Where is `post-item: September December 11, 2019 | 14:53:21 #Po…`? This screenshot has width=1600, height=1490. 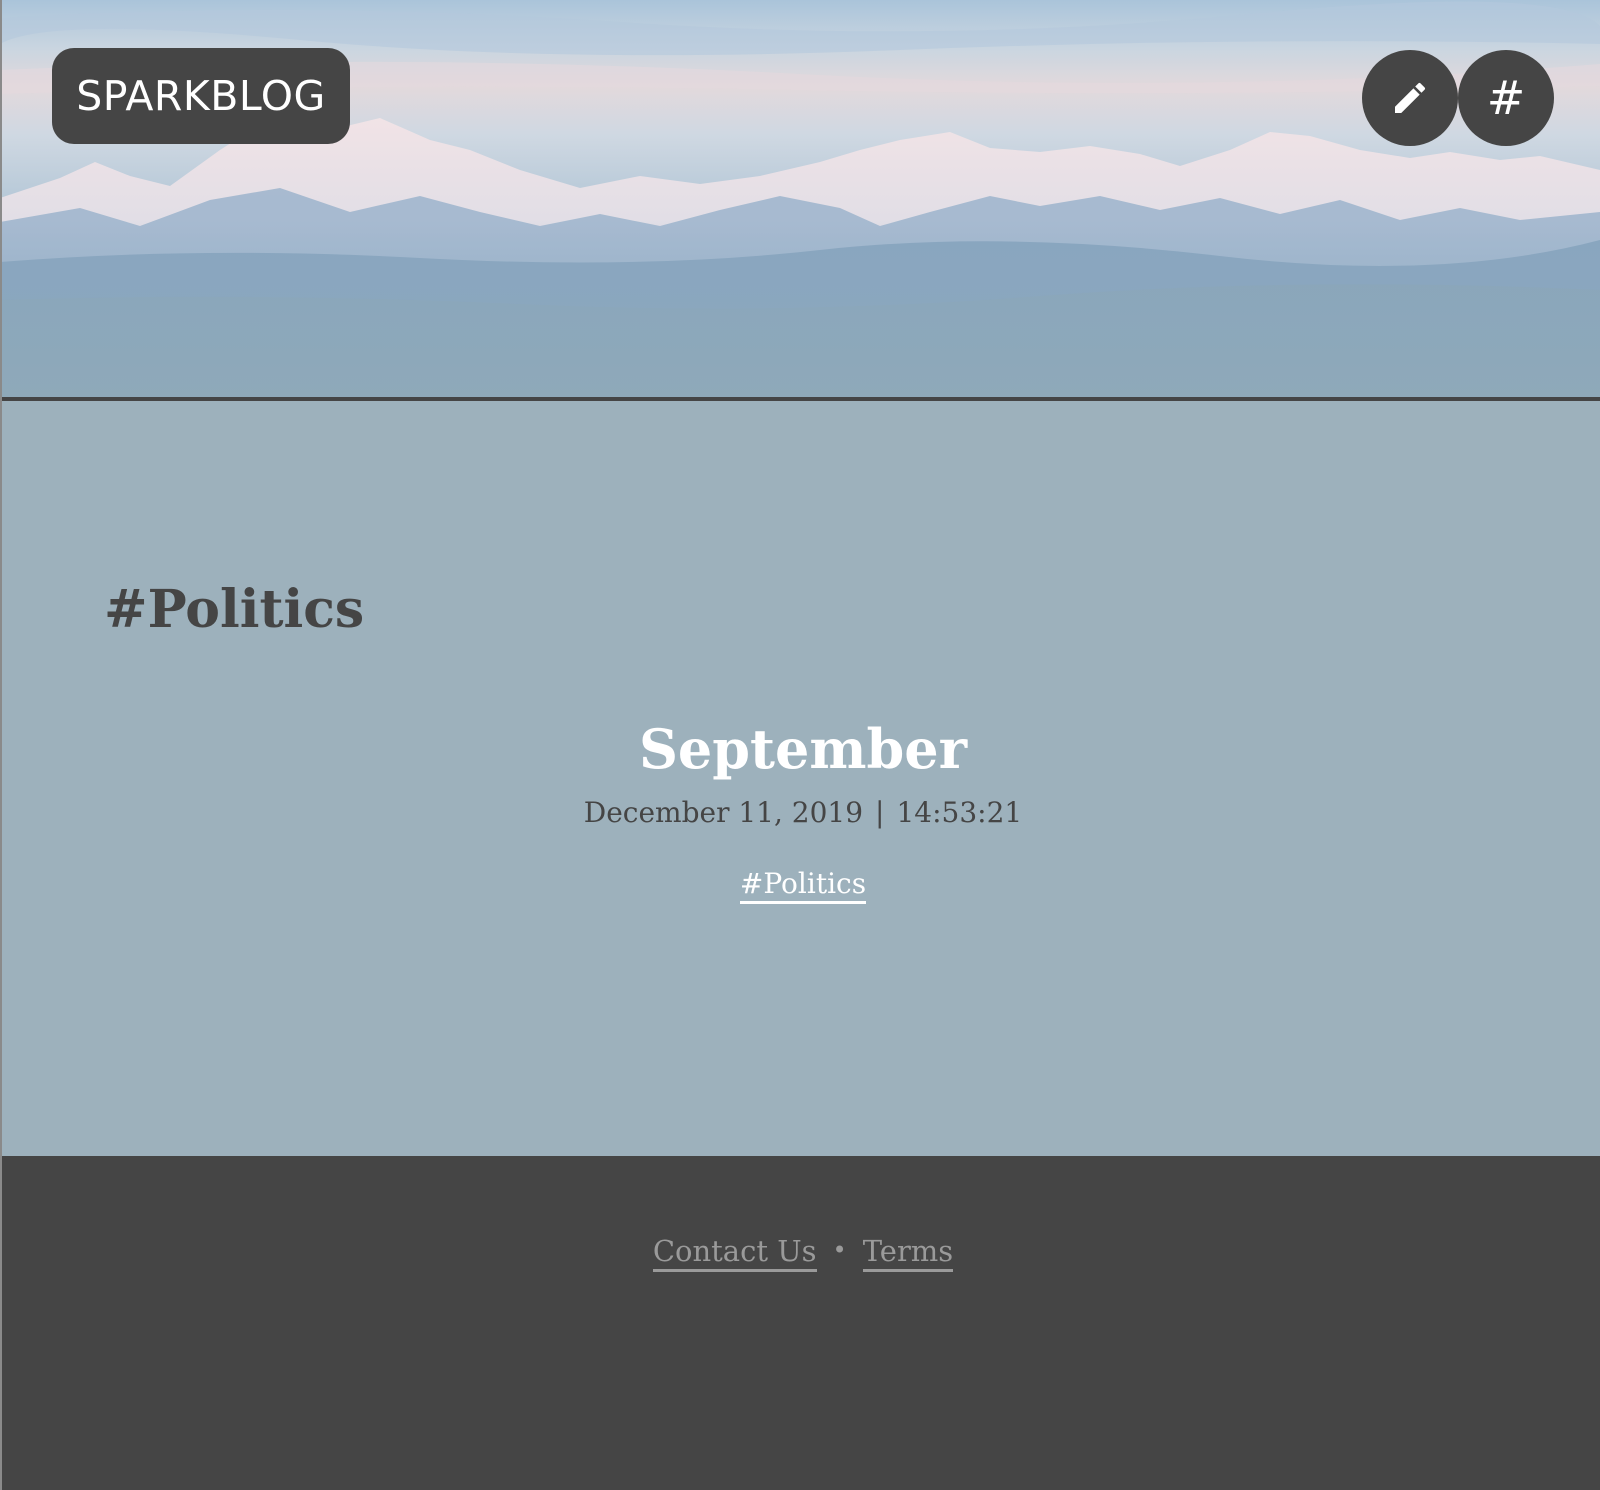
post-item: September December 11, 2019 | 14:53:21 #Po… is located at coordinates (800, 810).